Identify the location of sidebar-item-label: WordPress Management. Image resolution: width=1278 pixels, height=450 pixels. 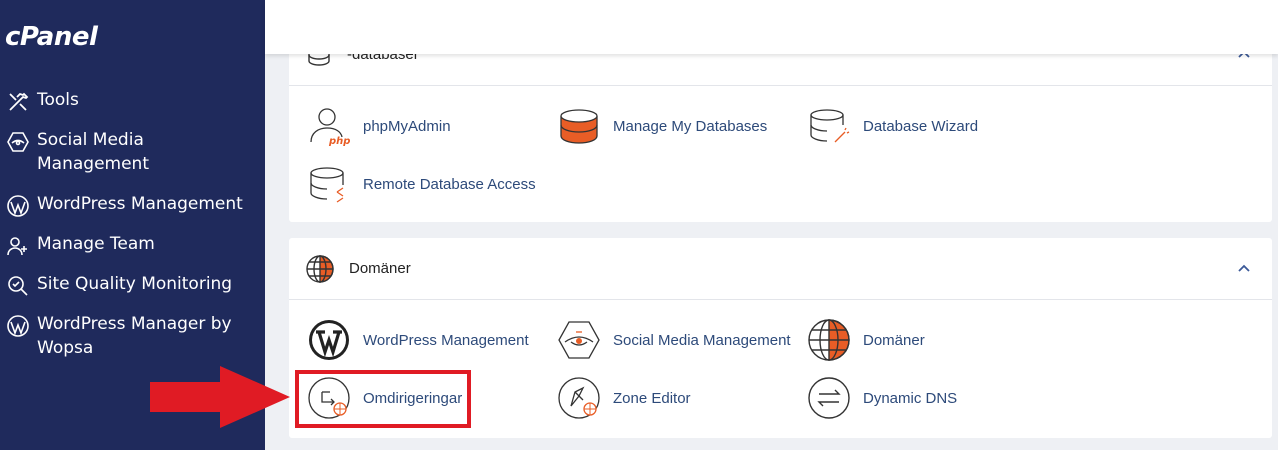
(140, 204).